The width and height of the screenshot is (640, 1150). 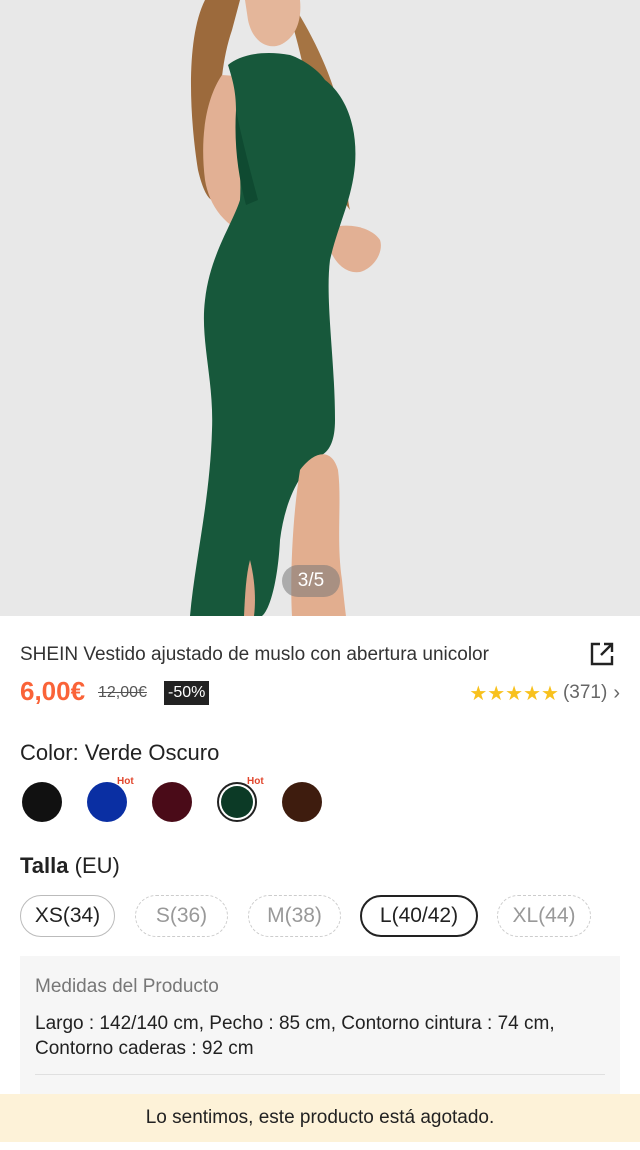 I want to click on size-option-l: L(40/42), so click(x=419, y=916).